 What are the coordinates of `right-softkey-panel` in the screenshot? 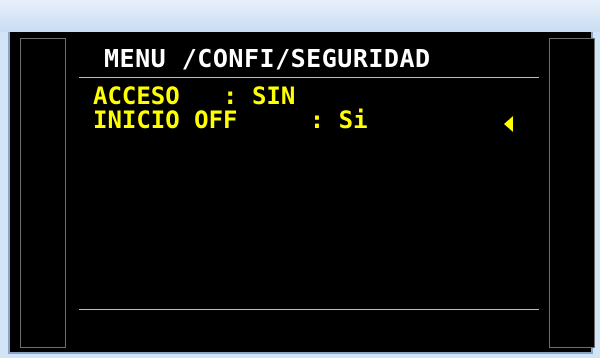 It's located at (572, 193).